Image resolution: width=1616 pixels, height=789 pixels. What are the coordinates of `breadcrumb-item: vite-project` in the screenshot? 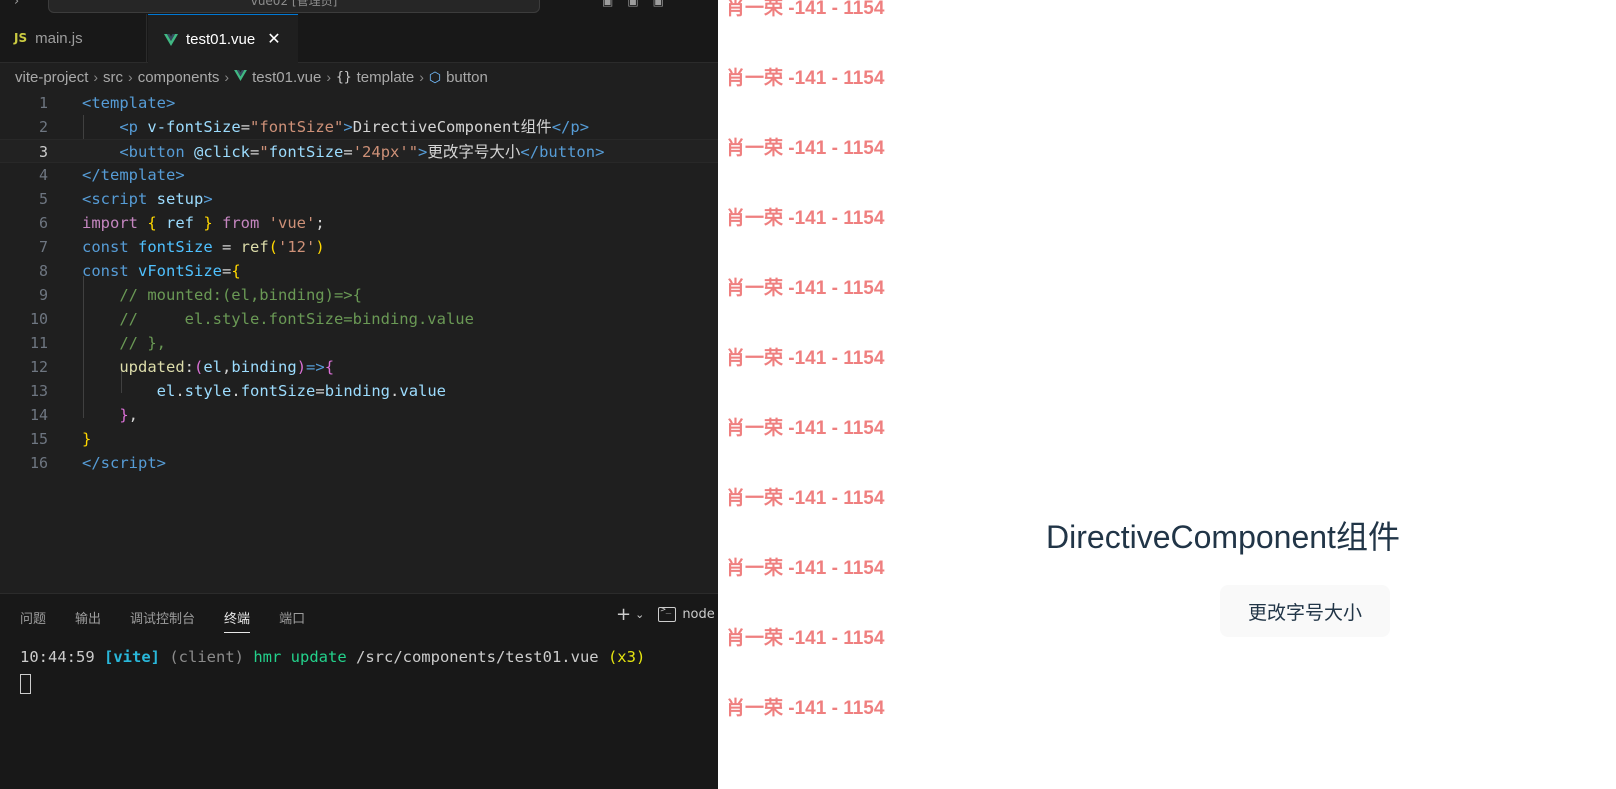 It's located at (51, 77).